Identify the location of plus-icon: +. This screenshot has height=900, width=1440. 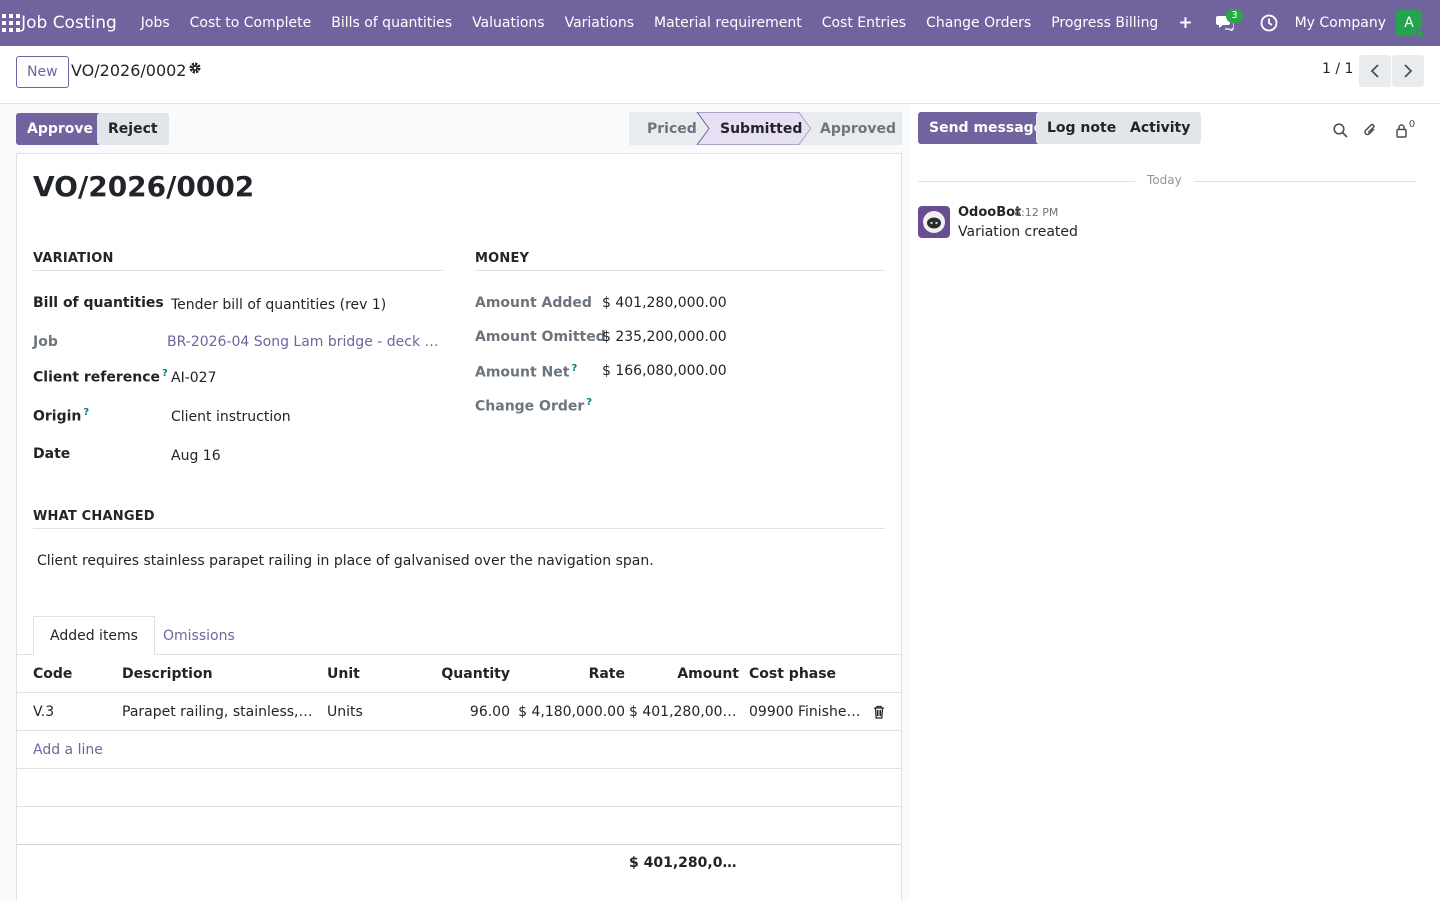
(1185, 23).